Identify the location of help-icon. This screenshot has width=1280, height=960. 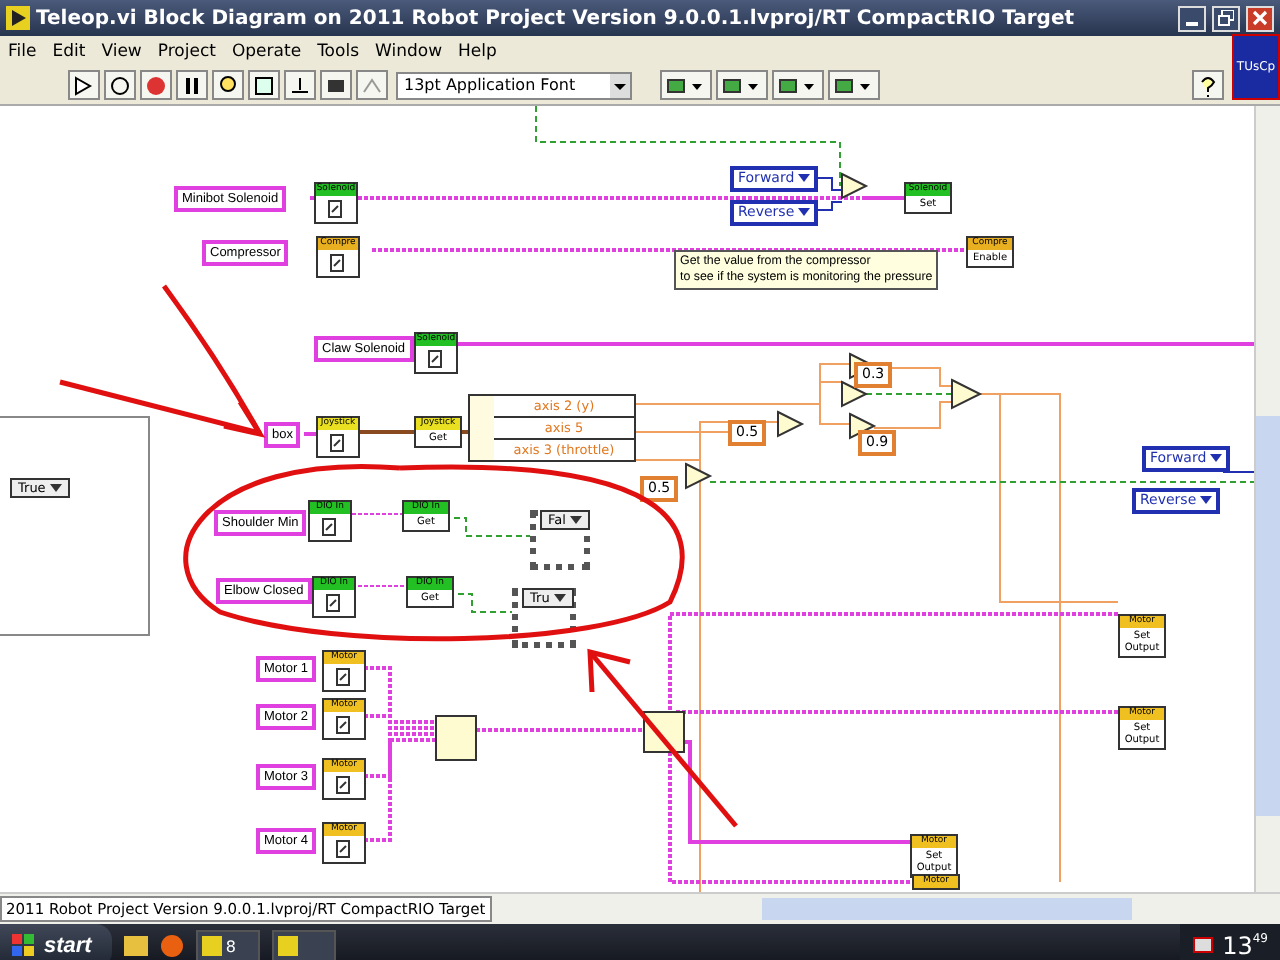
(1208, 85).